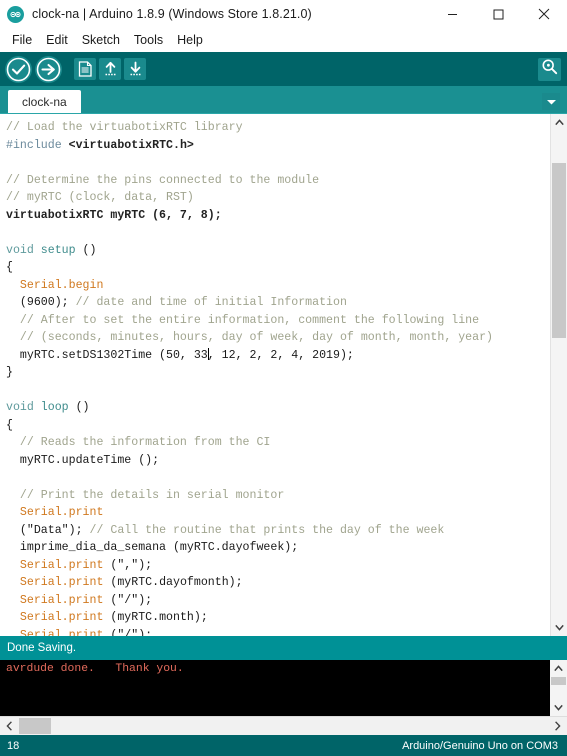 Image resolution: width=567 pixels, height=756 pixels. Describe the element at coordinates (152, 547) in the screenshot. I see `code-token: imprime_dia_da_semana (myRTC.dayofweek);` at that location.